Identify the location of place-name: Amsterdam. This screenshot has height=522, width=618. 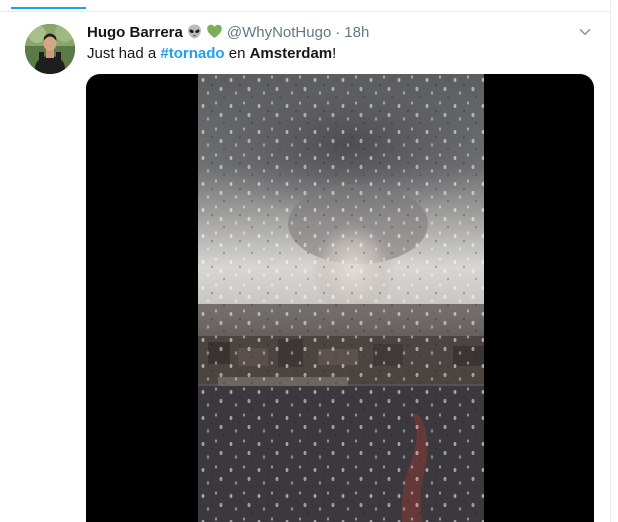
(291, 53).